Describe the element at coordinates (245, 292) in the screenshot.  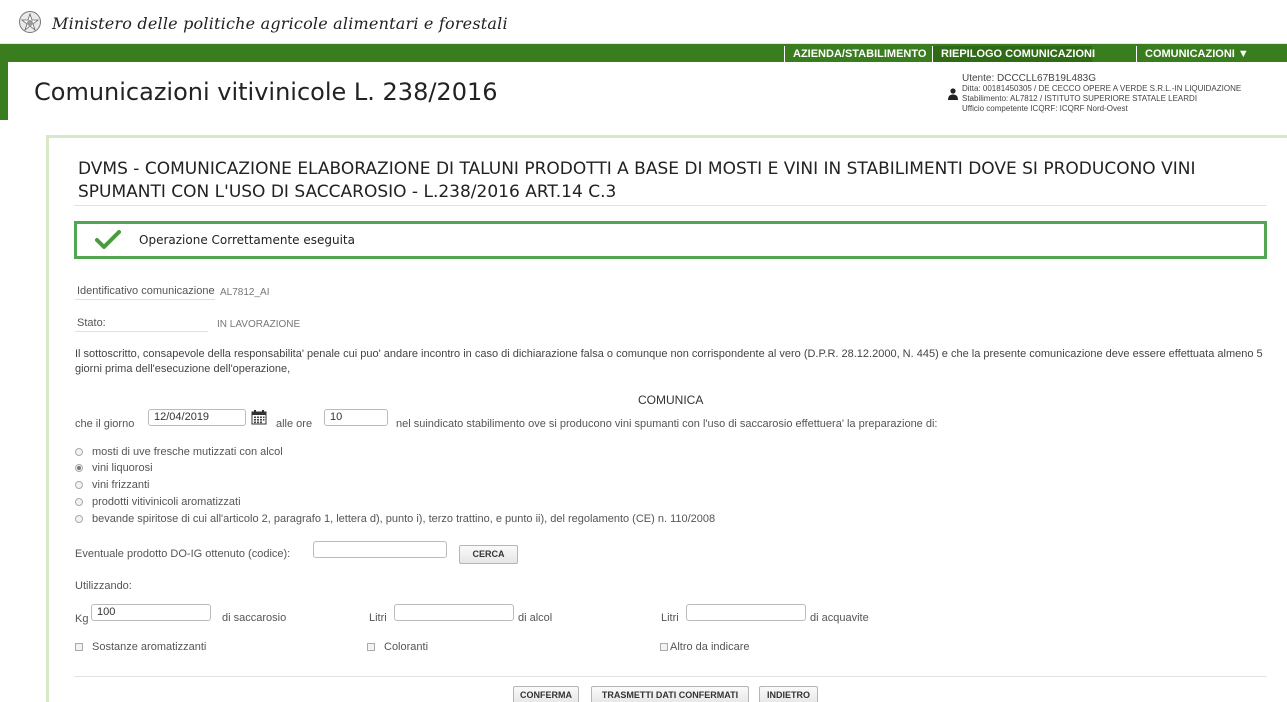
I see `identificativo-value: AL7812_AI` at that location.